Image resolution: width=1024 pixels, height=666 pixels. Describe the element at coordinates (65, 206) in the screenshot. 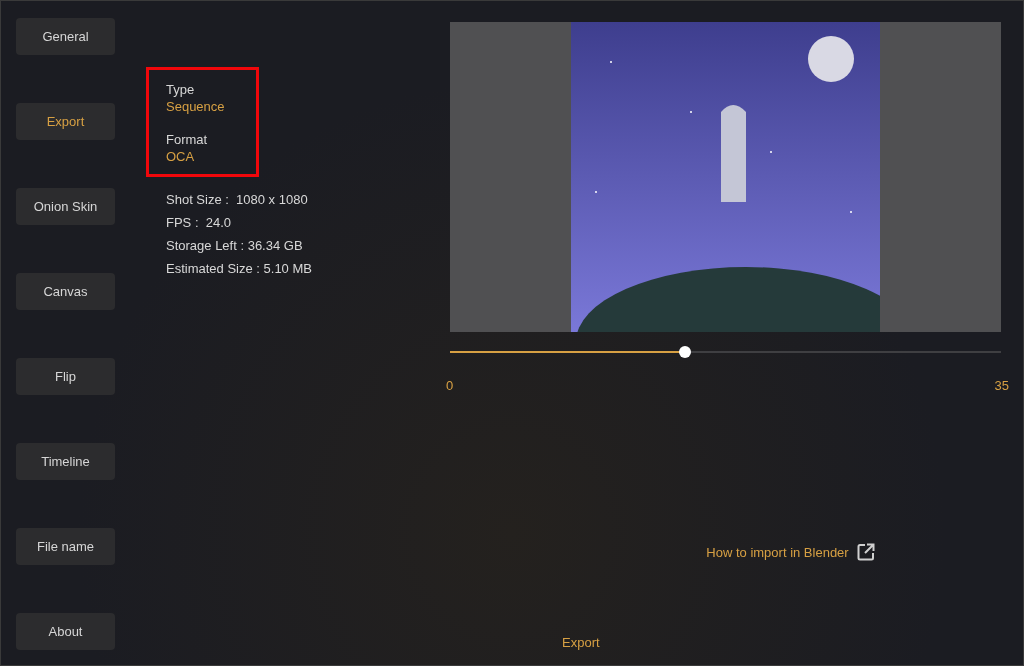

I see `sidebar-item: Onion Skin` at that location.